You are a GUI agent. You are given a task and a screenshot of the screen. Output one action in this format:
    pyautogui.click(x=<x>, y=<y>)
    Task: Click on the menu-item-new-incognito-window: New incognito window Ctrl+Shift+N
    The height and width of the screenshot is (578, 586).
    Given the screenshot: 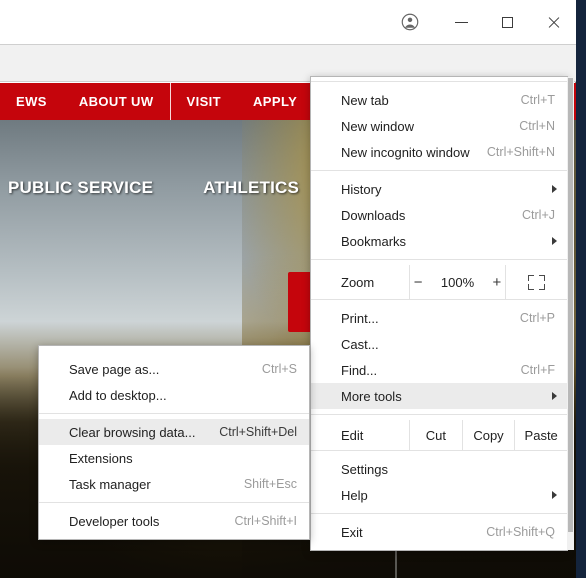 What is the action you would take?
    pyautogui.click(x=439, y=152)
    